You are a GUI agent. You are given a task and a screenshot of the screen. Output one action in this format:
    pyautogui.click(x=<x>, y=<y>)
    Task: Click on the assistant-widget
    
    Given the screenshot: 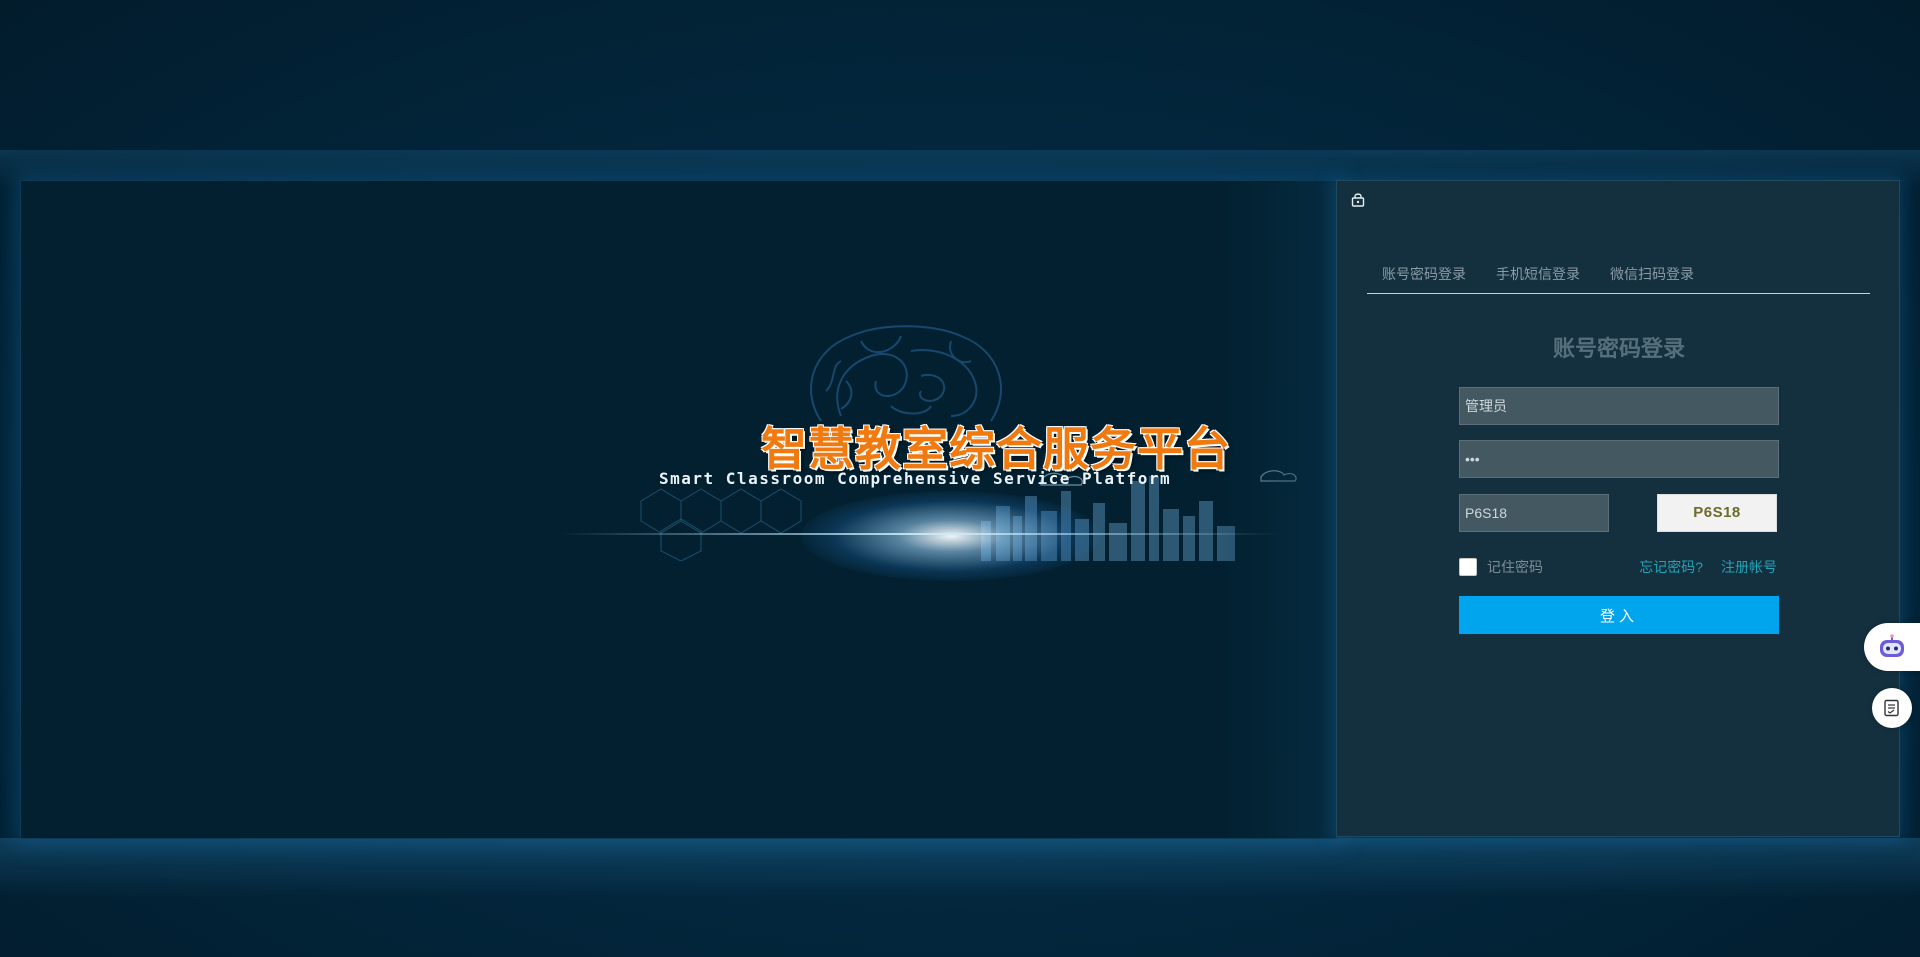 What is the action you would take?
    pyautogui.click(x=1892, y=647)
    